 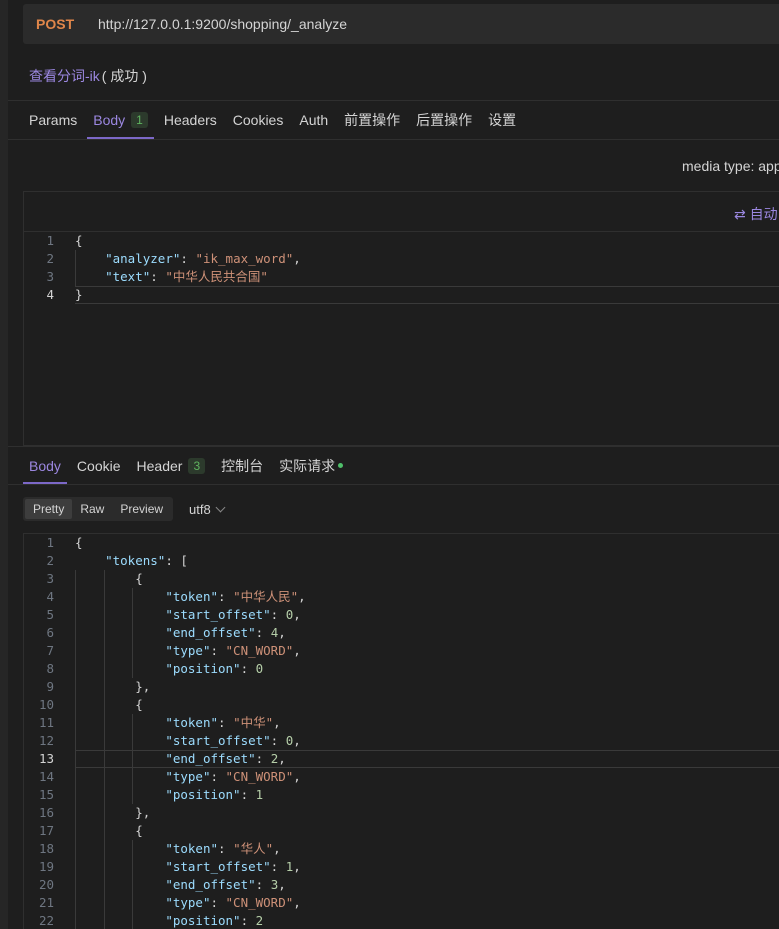 I want to click on code-line: 22 "position": 2, so click(x=401, y=920).